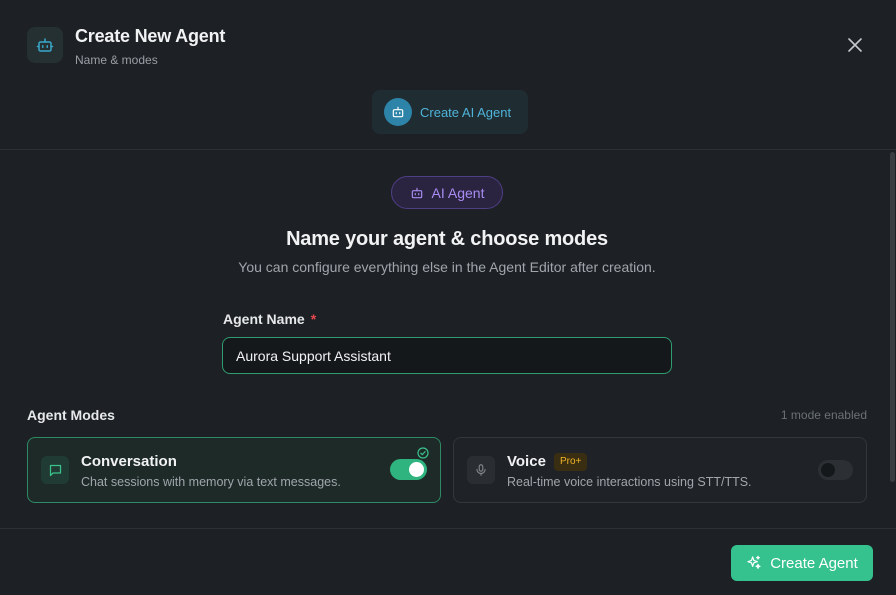 The height and width of the screenshot is (595, 896). I want to click on pro-plus-badge: Pro+, so click(571, 462).